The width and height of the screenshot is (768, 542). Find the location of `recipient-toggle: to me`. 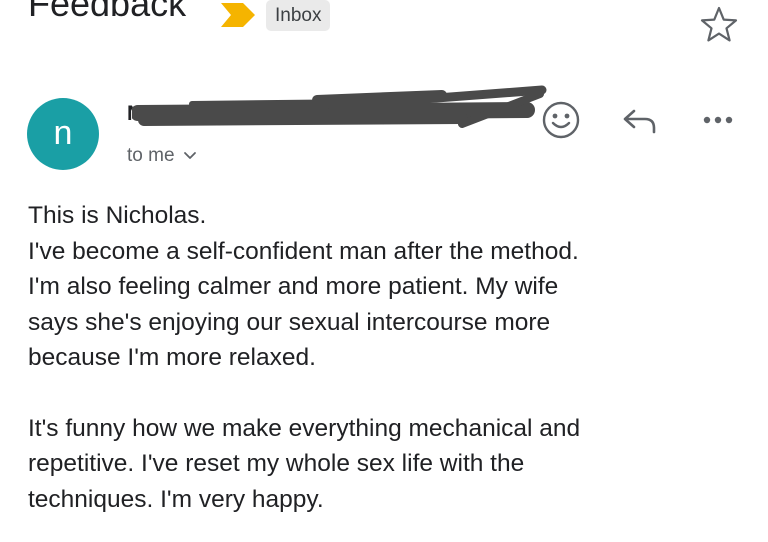

recipient-toggle: to me is located at coordinates (162, 156).